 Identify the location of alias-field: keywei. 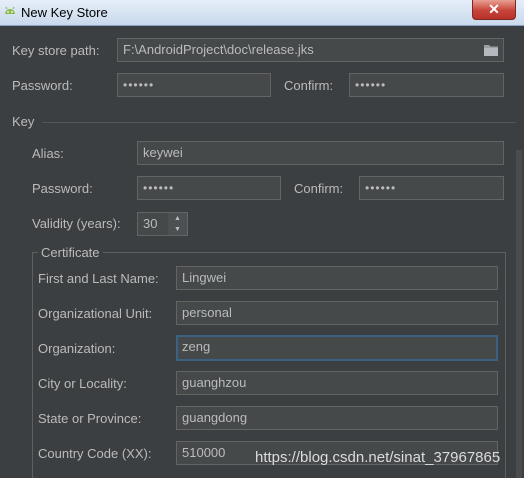
(320, 153).